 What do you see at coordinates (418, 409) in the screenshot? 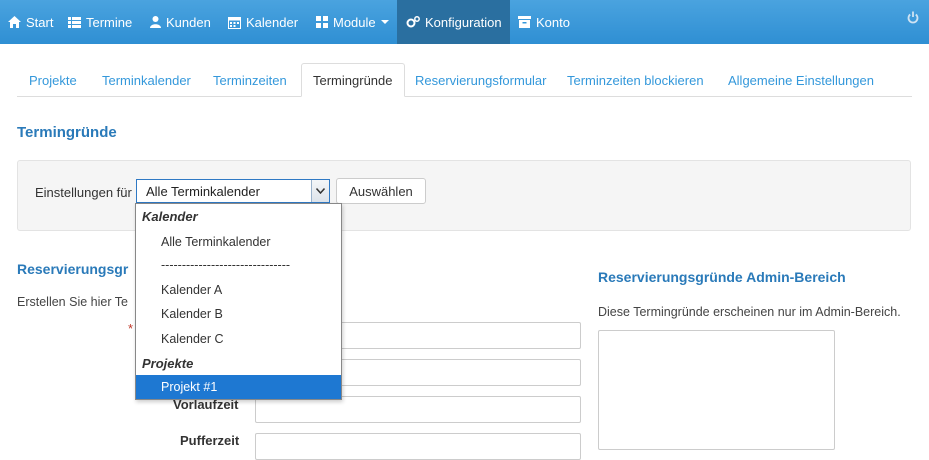
I see `vorlaufzeit-input` at bounding box center [418, 409].